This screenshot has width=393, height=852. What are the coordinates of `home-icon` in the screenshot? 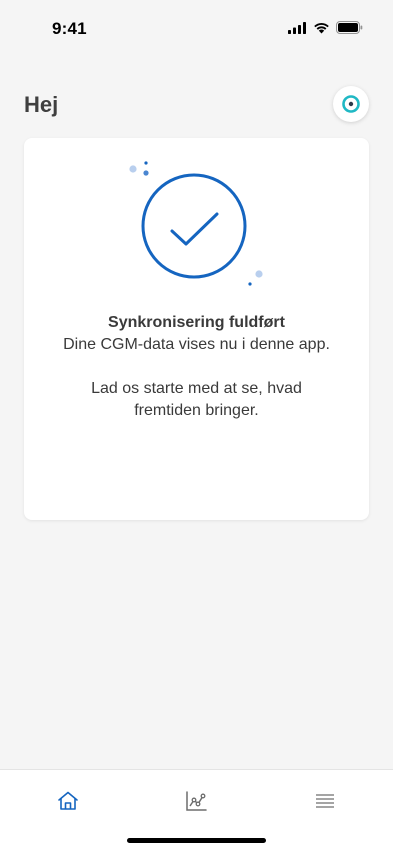 It's located at (68, 800).